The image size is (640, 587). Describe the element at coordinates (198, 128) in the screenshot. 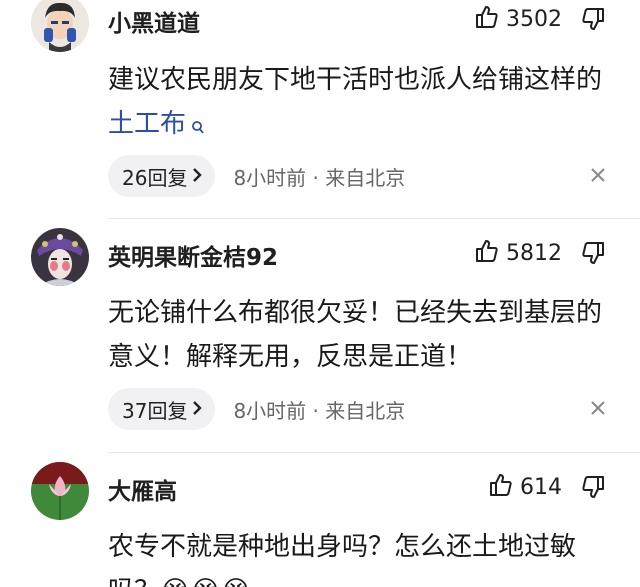

I see `search-icon` at that location.